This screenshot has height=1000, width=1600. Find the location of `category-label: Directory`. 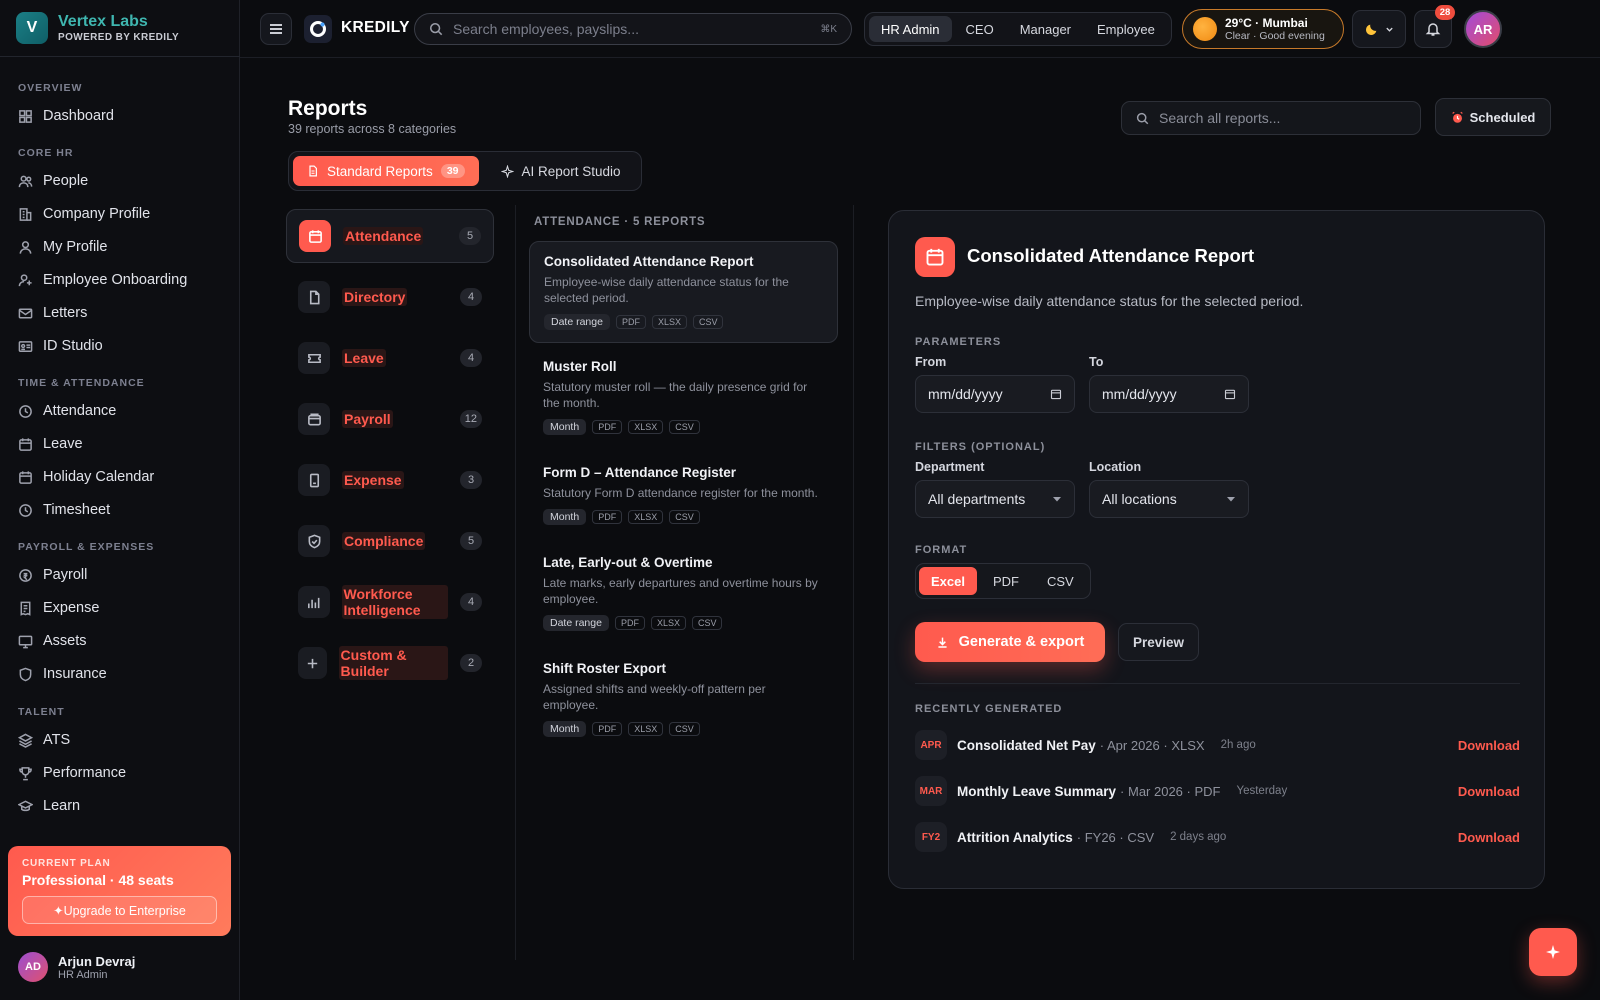

category-label: Directory is located at coordinates (375, 297).